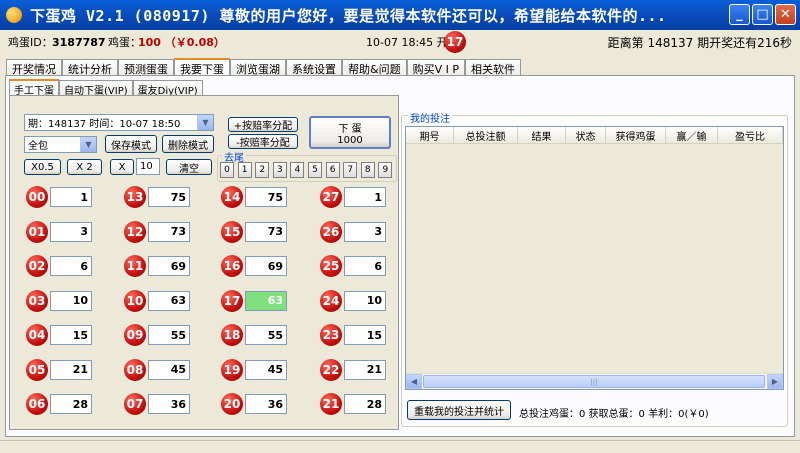 Image resolution: width=800 pixels, height=453 pixels. What do you see at coordinates (266, 335) in the screenshot?
I see `bet-amount-input-18: 55` at bounding box center [266, 335].